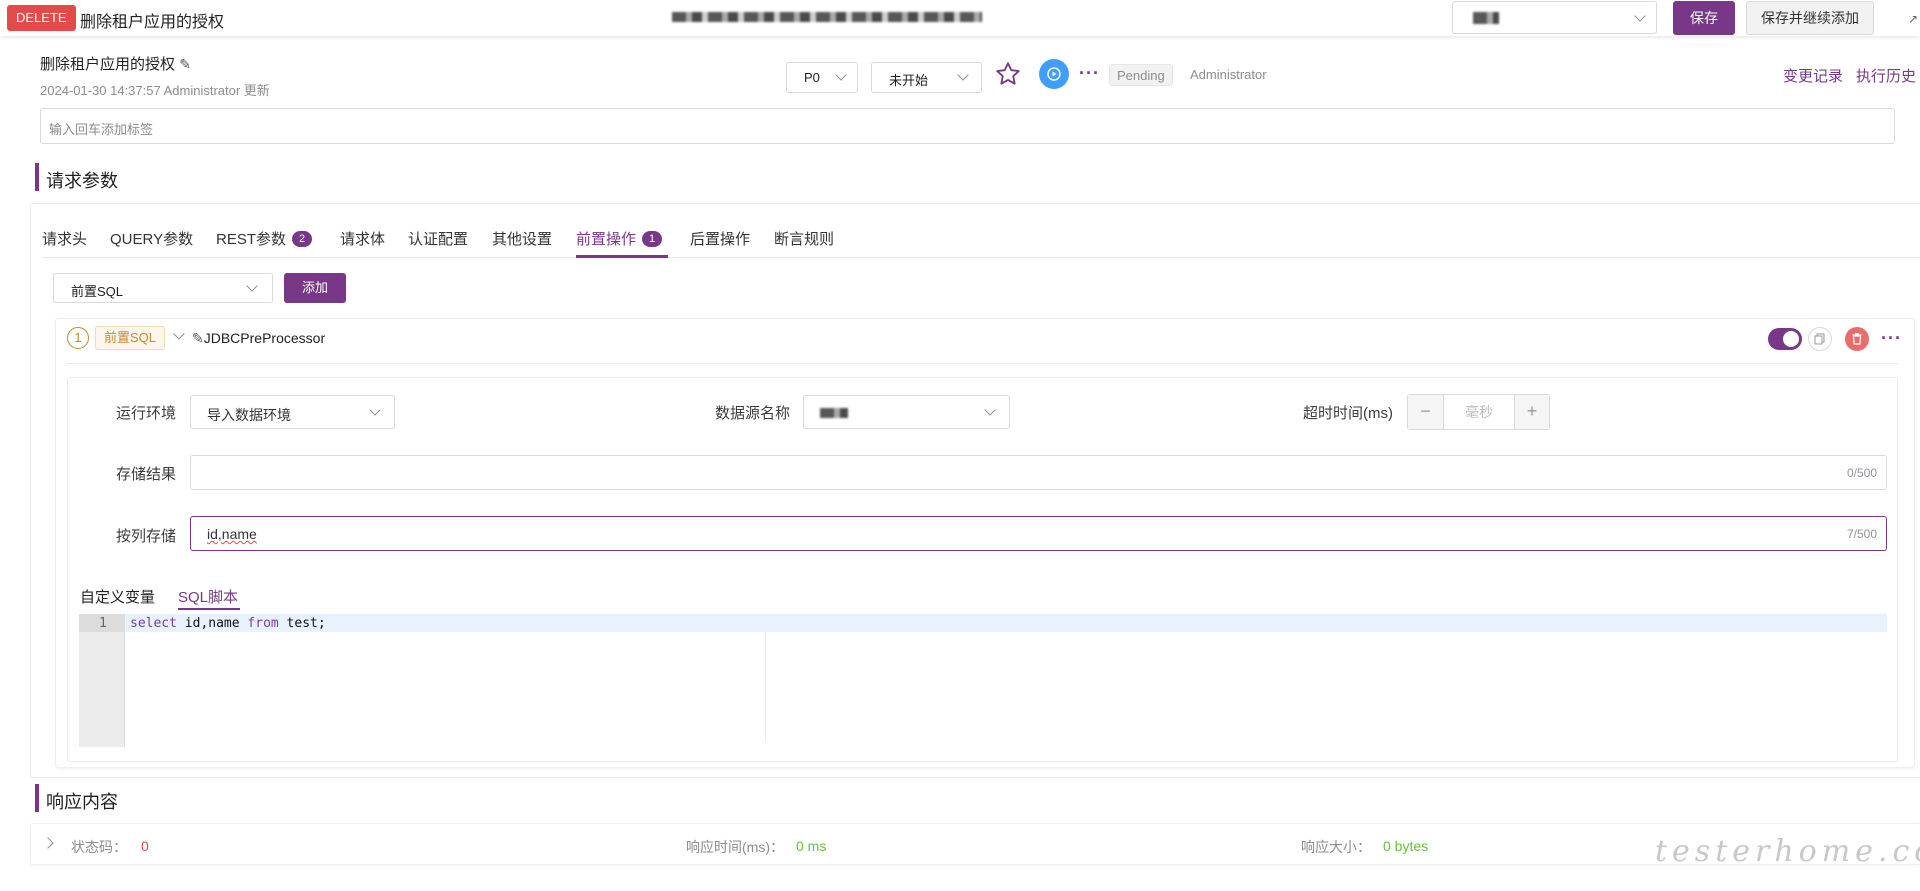 The height and width of the screenshot is (891, 1920). Describe the element at coordinates (1006, 623) in the screenshot. I see `active-line` at that location.